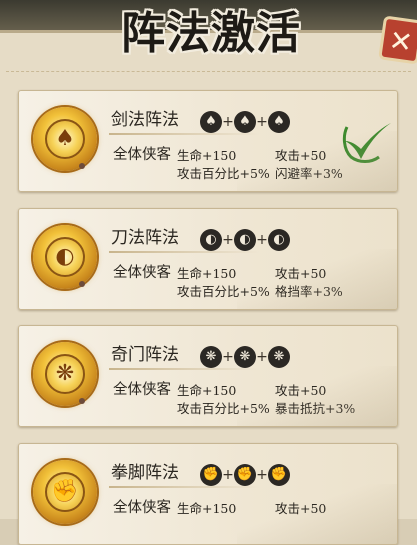 This screenshot has height=545, width=417. I want to click on bonus-special: 暴击抵抗+3%, so click(315, 408).